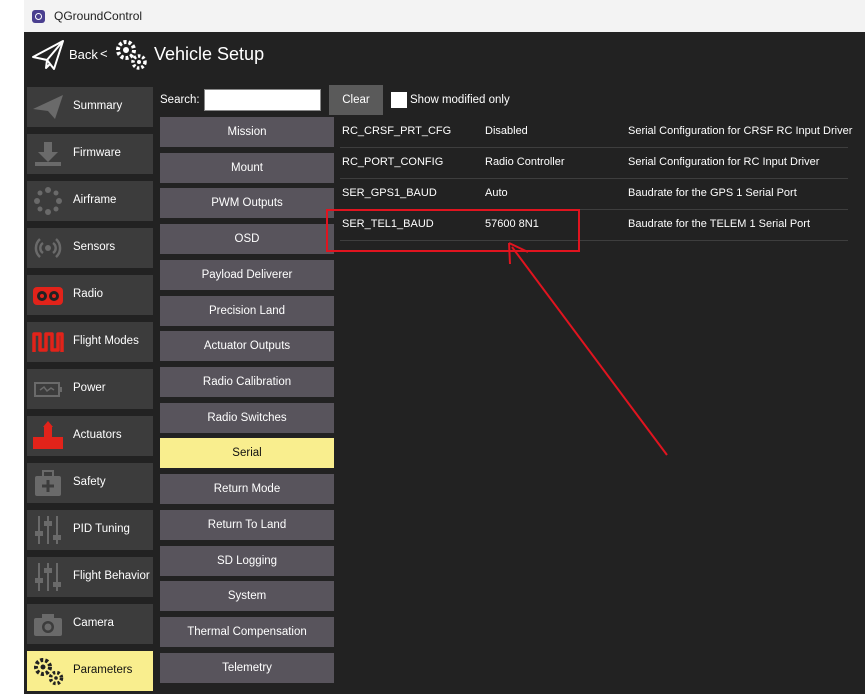 The height and width of the screenshot is (694, 865). Describe the element at coordinates (101, 529) in the screenshot. I see `sidebar-item-label: PID Tuning` at that location.